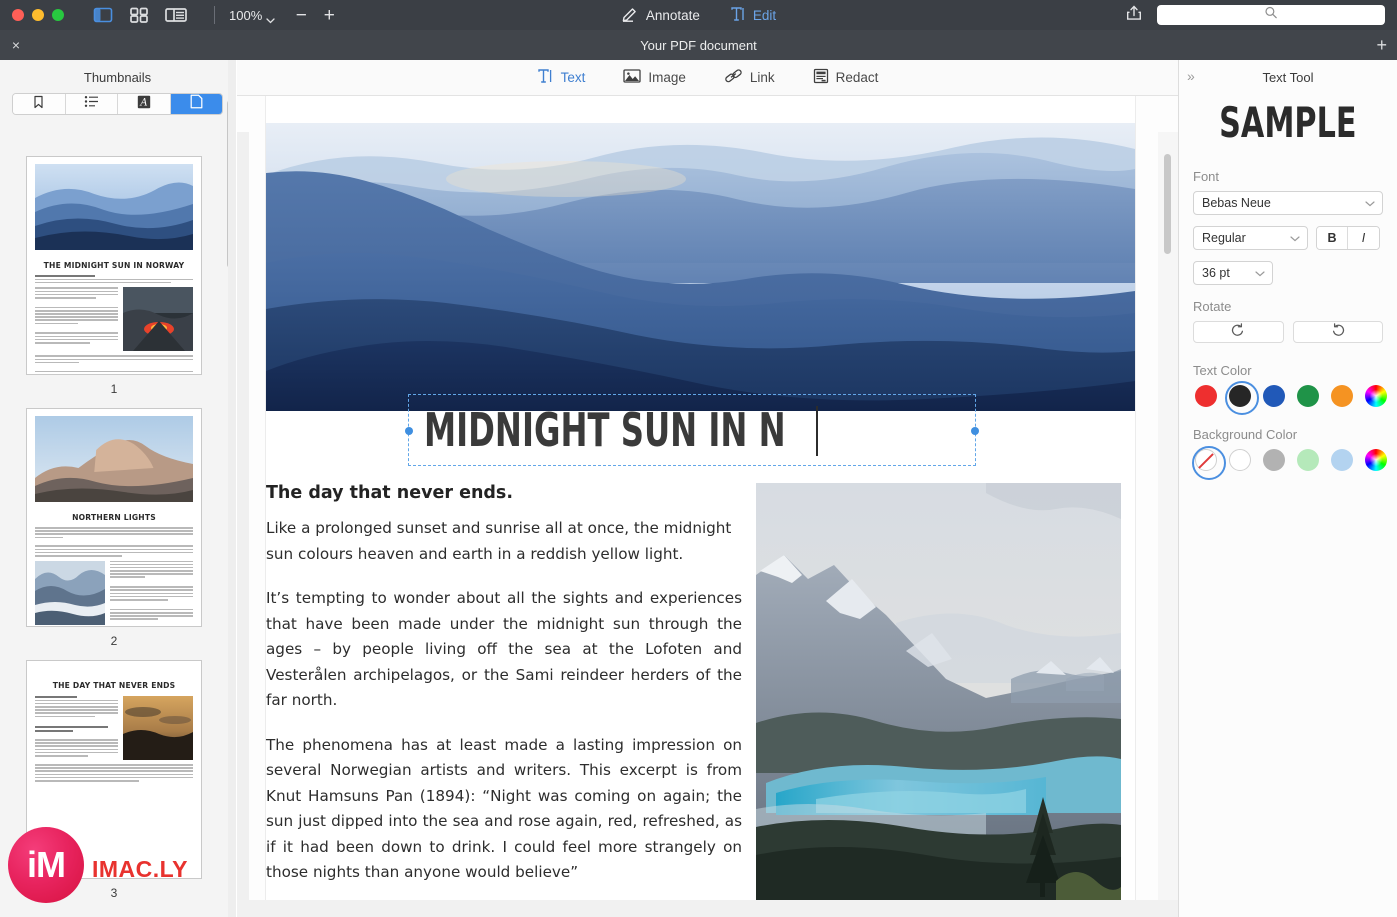  What do you see at coordinates (46, 865) in the screenshot?
I see `watermark-logo: iM` at bounding box center [46, 865].